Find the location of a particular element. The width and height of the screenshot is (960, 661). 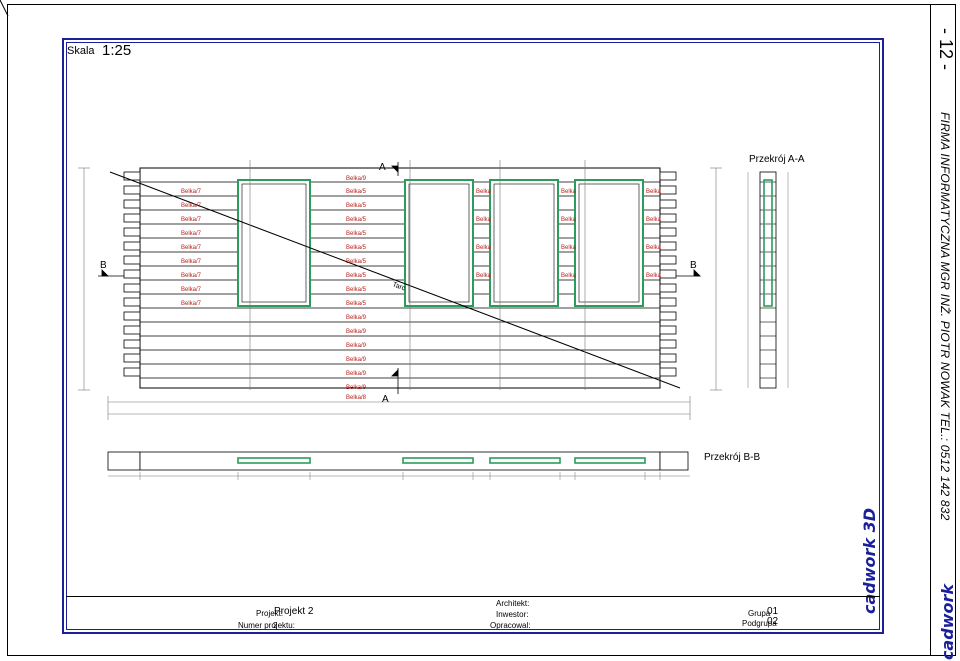

section-a-label-bottom: A is located at coordinates (385, 399).